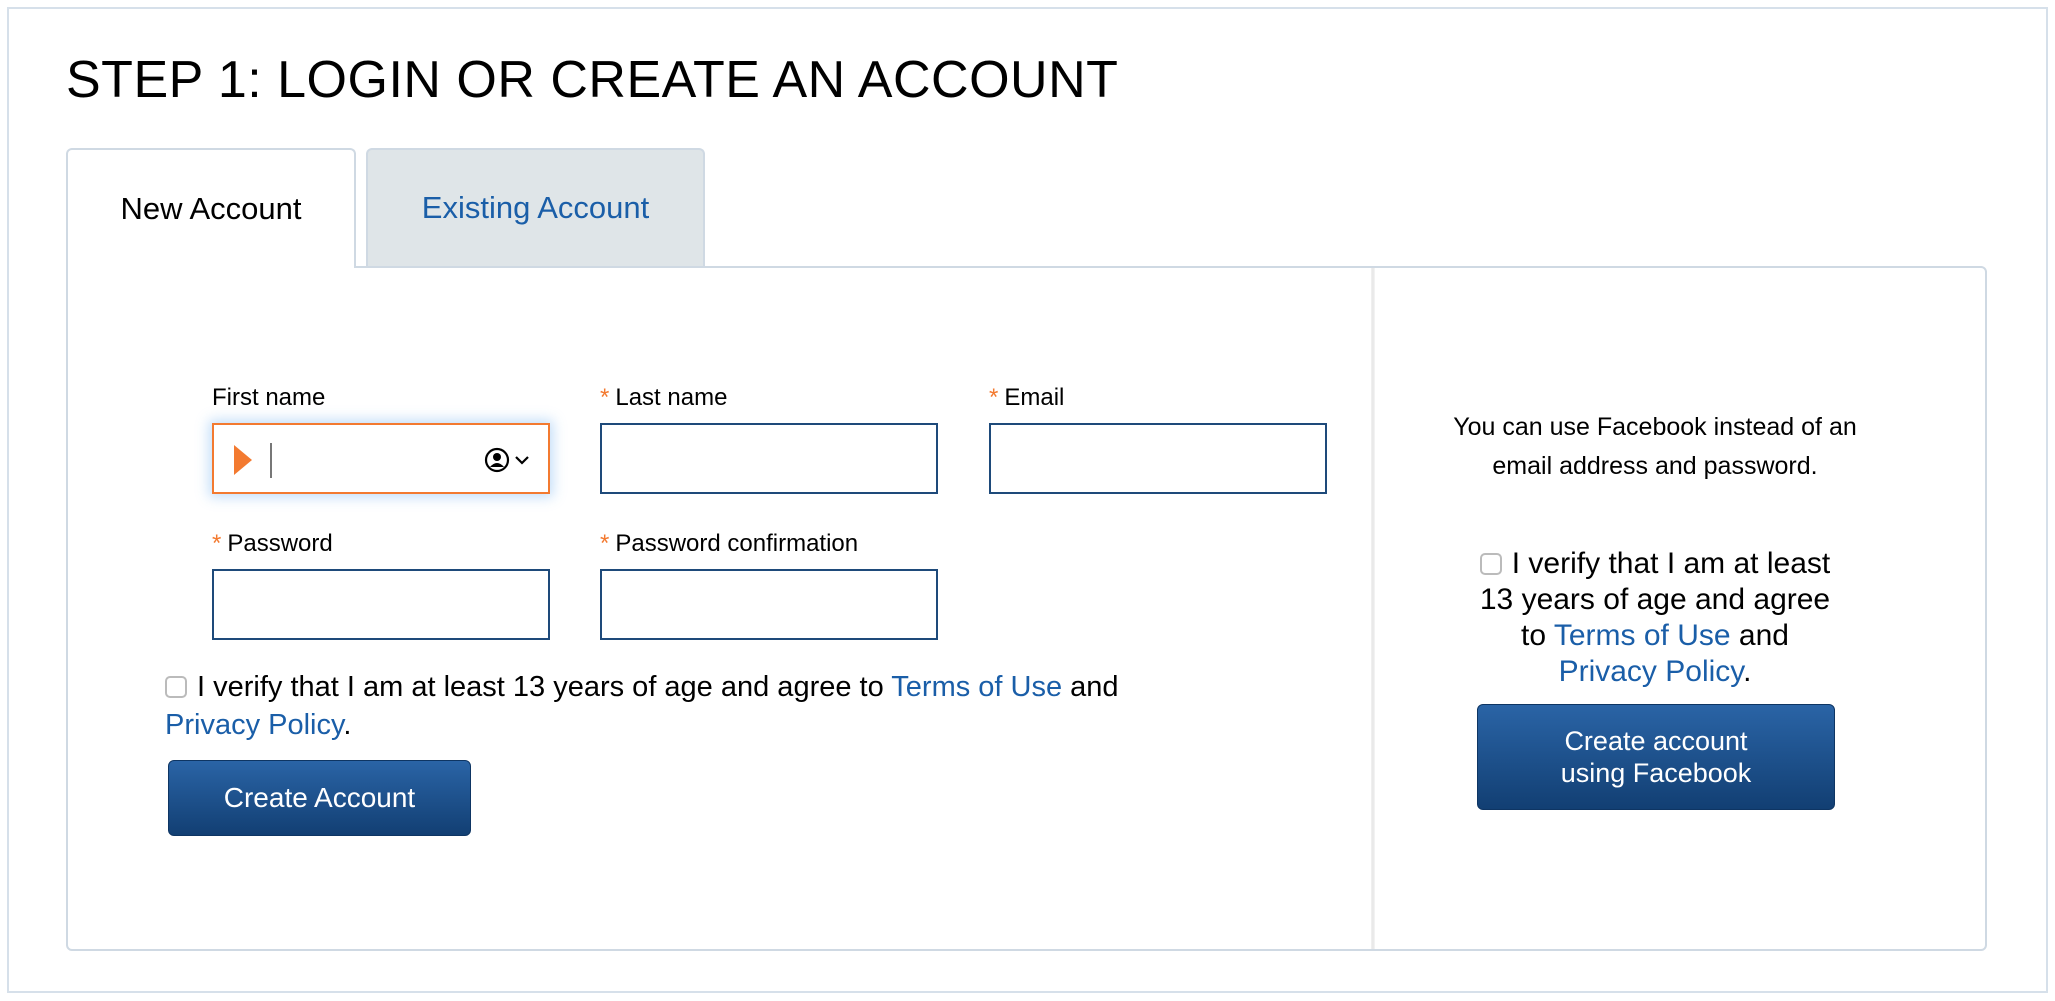  I want to click on chevron-down-icon, so click(522, 460).